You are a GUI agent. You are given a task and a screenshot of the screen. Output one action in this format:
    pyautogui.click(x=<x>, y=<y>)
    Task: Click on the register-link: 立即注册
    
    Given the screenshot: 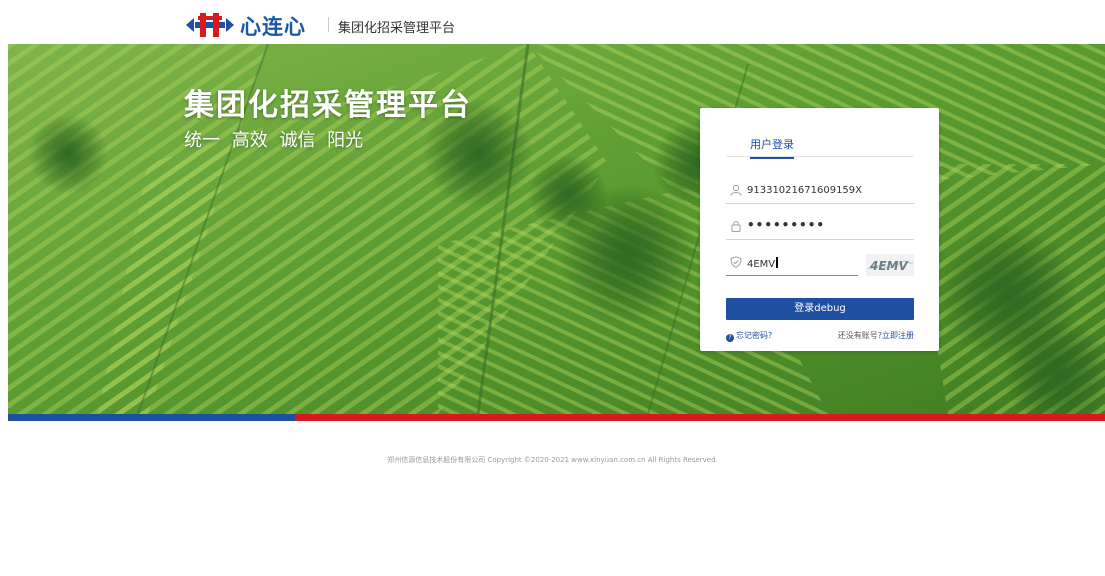 What is the action you would take?
    pyautogui.click(x=898, y=335)
    